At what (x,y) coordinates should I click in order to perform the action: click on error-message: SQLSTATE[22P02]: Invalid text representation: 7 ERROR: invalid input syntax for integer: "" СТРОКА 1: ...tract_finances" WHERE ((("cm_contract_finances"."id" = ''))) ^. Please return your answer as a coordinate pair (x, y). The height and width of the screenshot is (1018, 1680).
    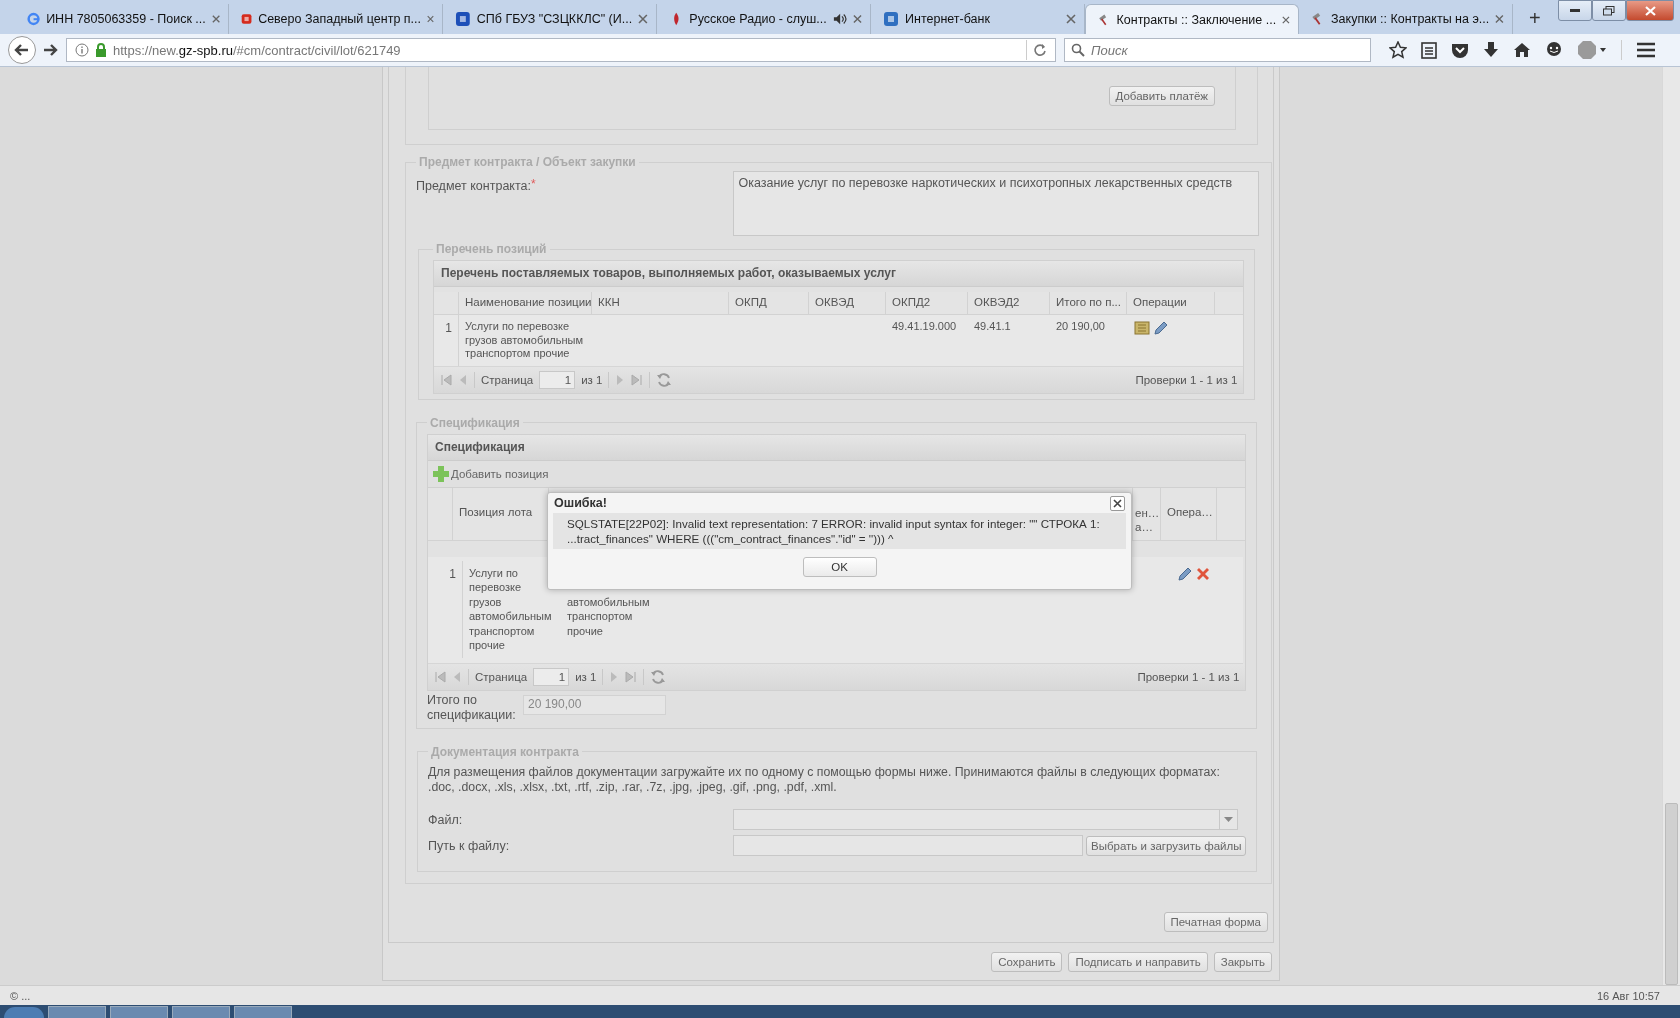
    Looking at the image, I should click on (839, 531).